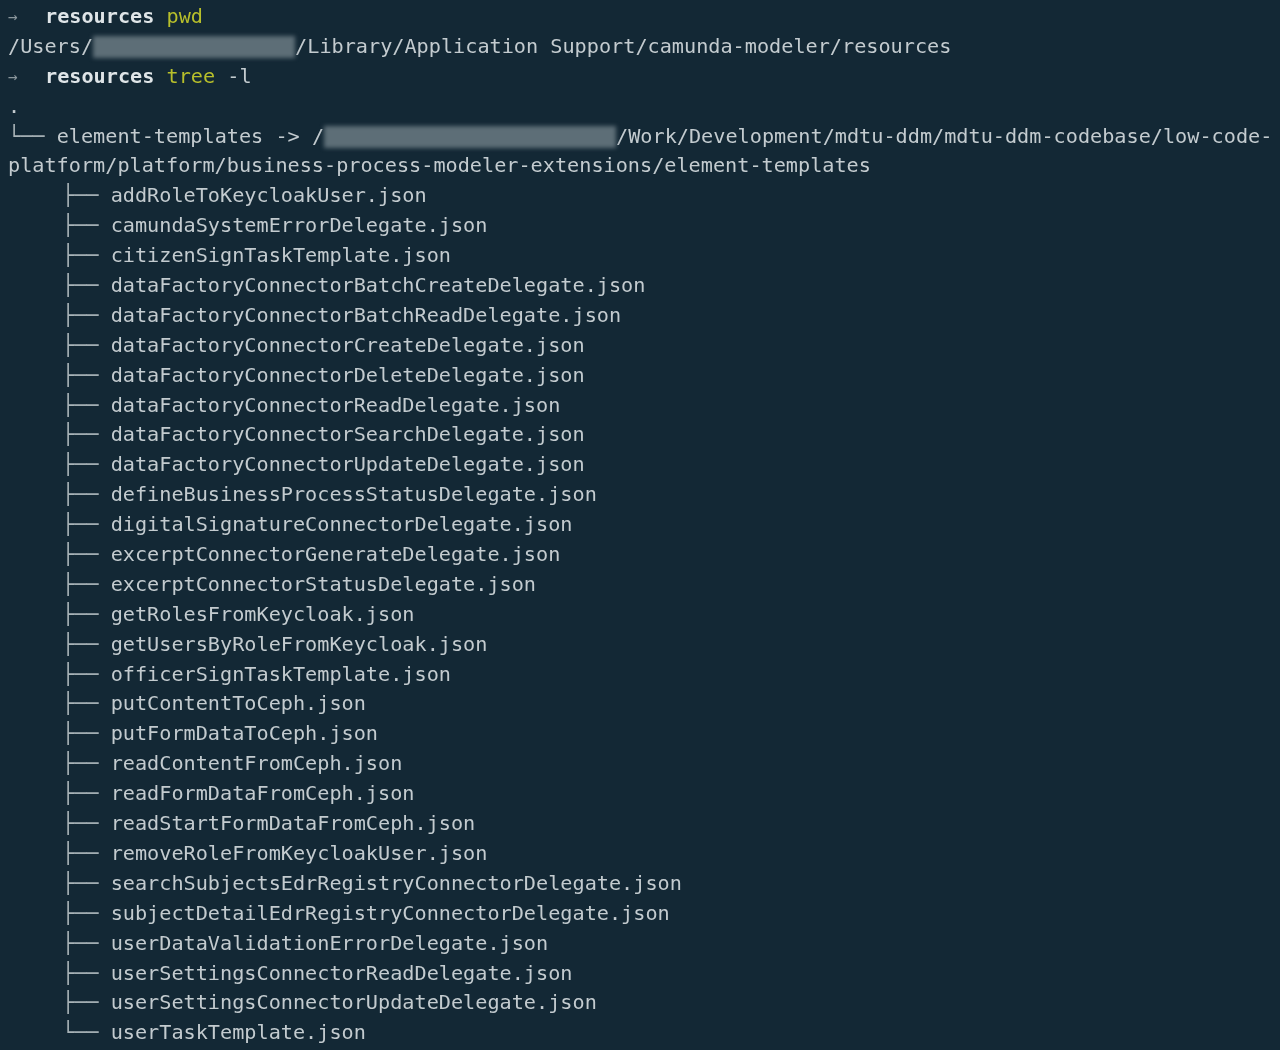  I want to click on file-name: citizenSignTaskTemplate.json, so click(280, 256).